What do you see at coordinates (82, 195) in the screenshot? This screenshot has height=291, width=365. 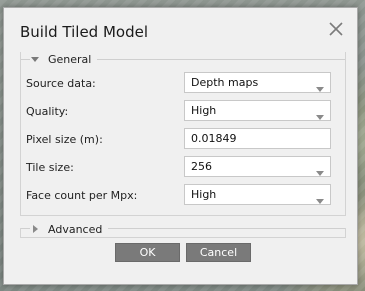 I see `face-count-label: Face count per Mpx:` at bounding box center [82, 195].